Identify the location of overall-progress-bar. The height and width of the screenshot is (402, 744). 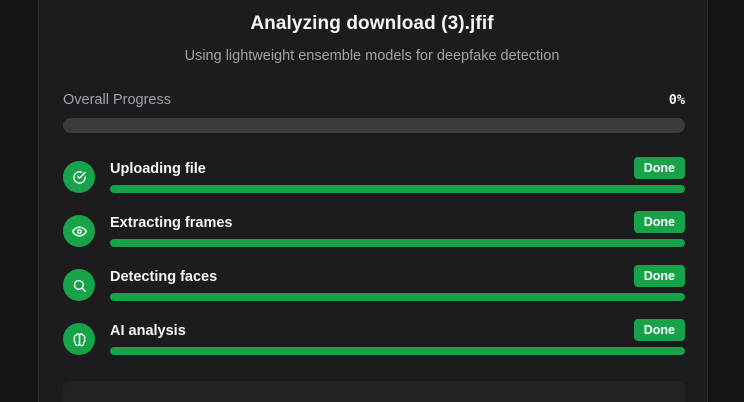
(374, 125).